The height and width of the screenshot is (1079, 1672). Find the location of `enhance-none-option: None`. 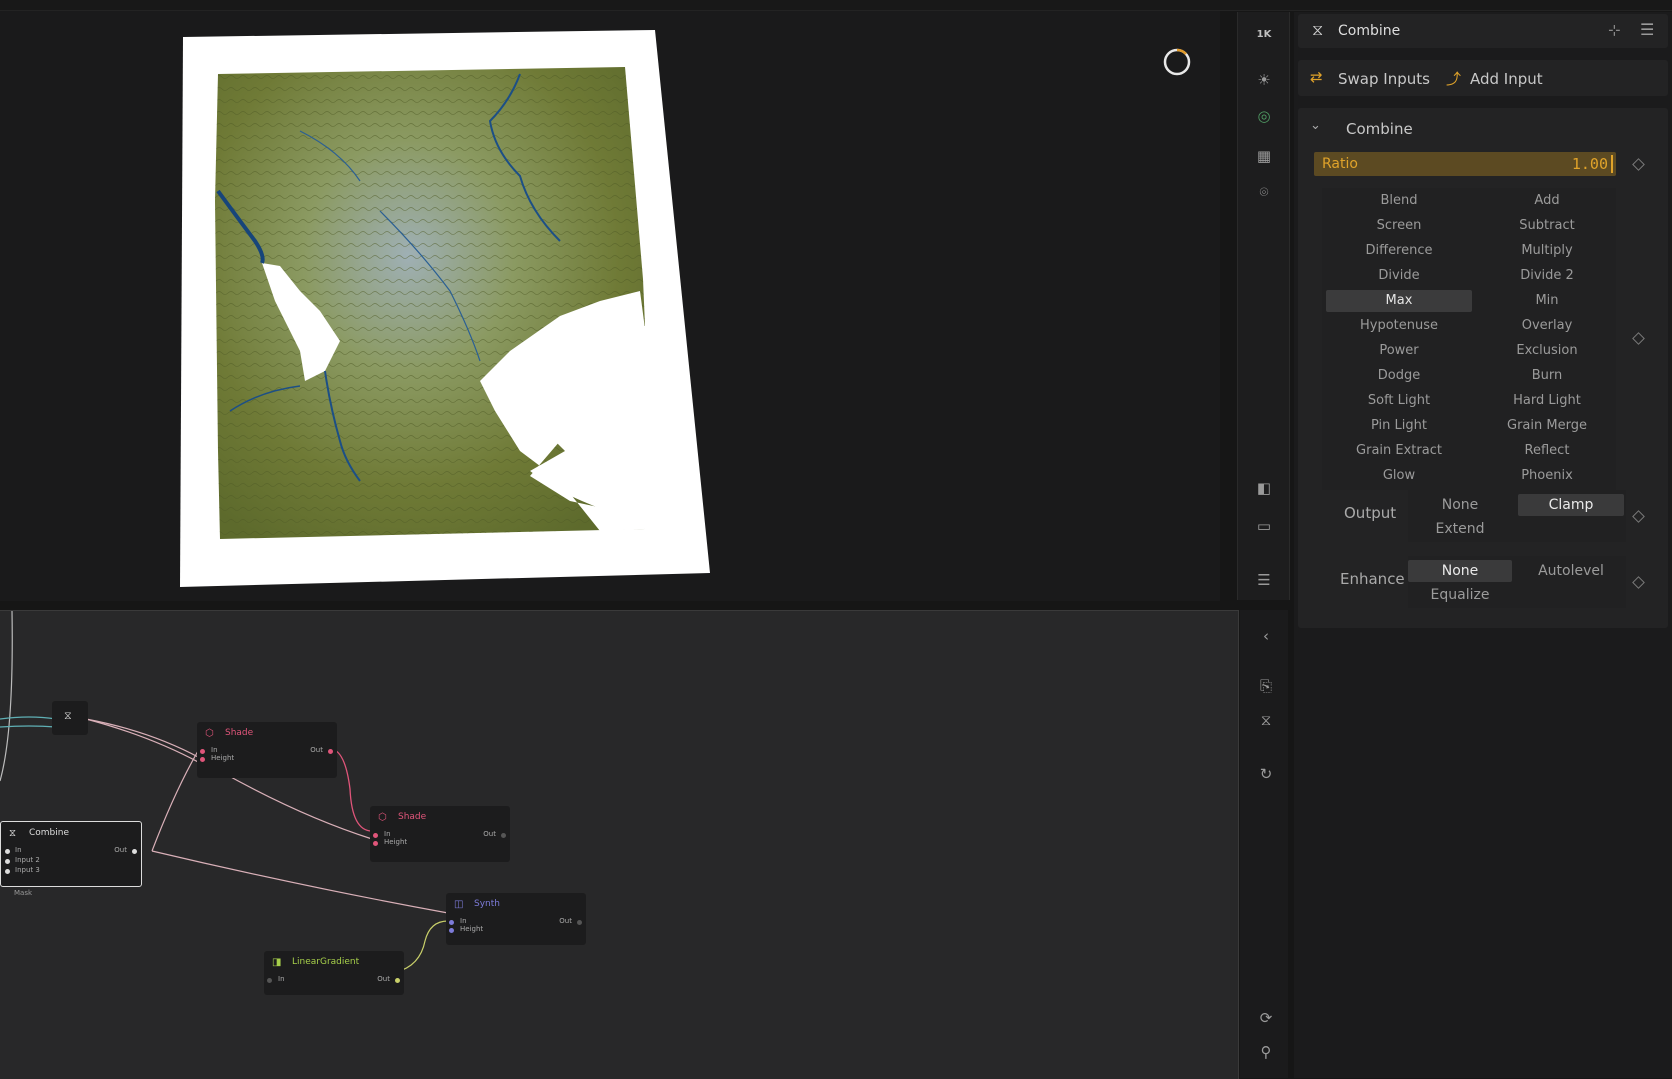

enhance-none-option: None is located at coordinates (1460, 571).